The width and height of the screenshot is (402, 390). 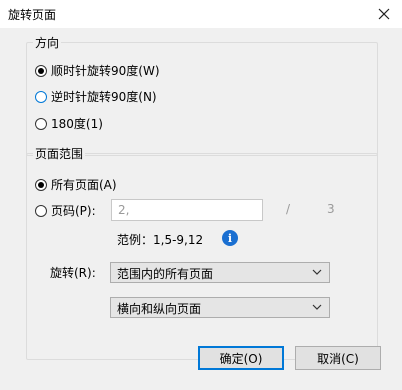 What do you see at coordinates (201, 14) in the screenshot?
I see `title-bar: 旋转页面` at bounding box center [201, 14].